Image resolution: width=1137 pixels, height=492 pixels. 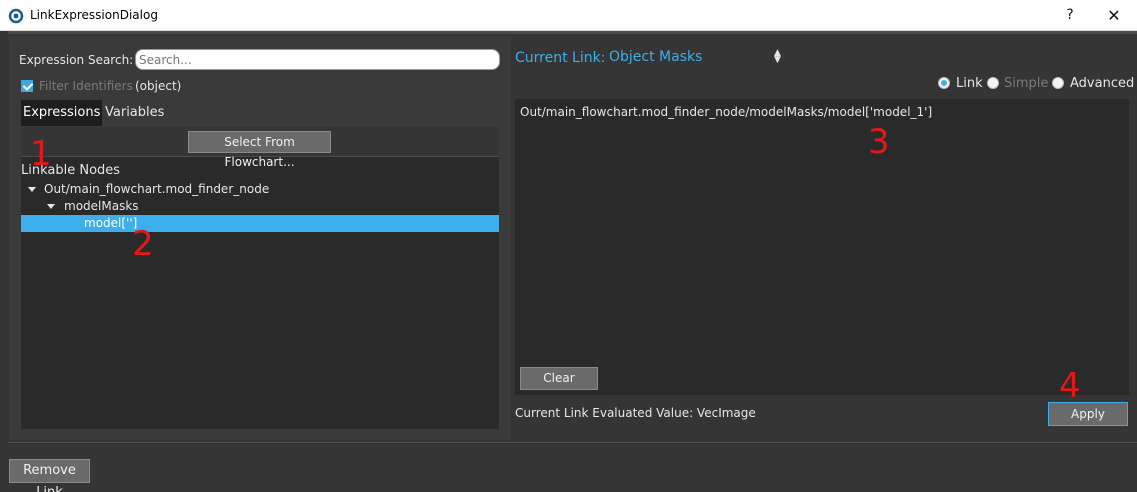 I want to click on tree-item-label: model[''], so click(x=111, y=223).